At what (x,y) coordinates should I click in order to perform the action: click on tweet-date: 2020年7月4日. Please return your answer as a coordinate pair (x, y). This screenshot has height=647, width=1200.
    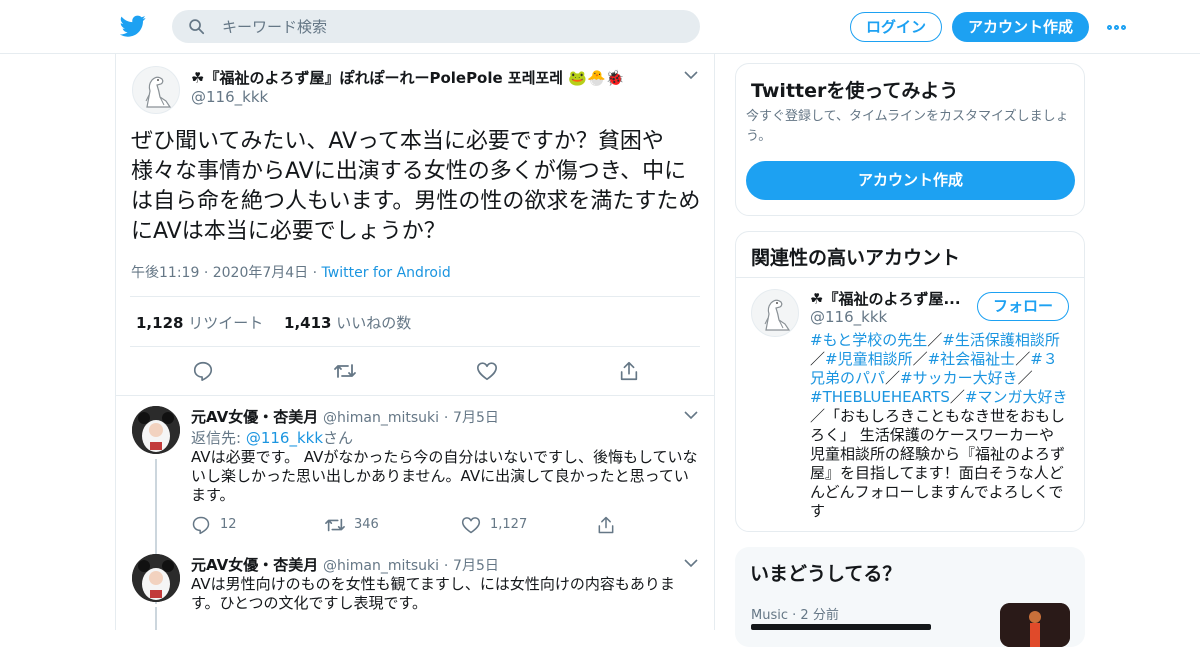
    Looking at the image, I should click on (260, 273).